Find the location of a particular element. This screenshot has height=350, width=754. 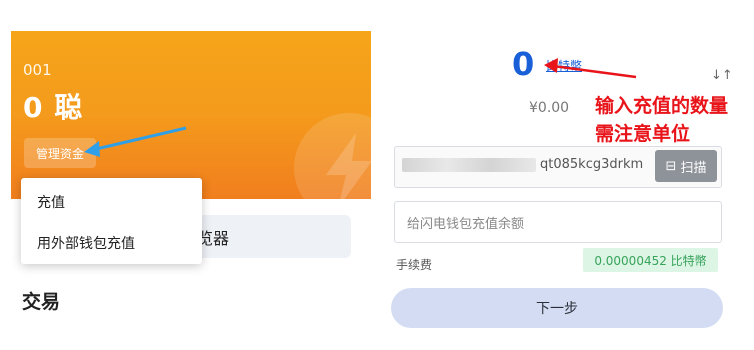

lightning-bolt-icon is located at coordinates (332, 156).